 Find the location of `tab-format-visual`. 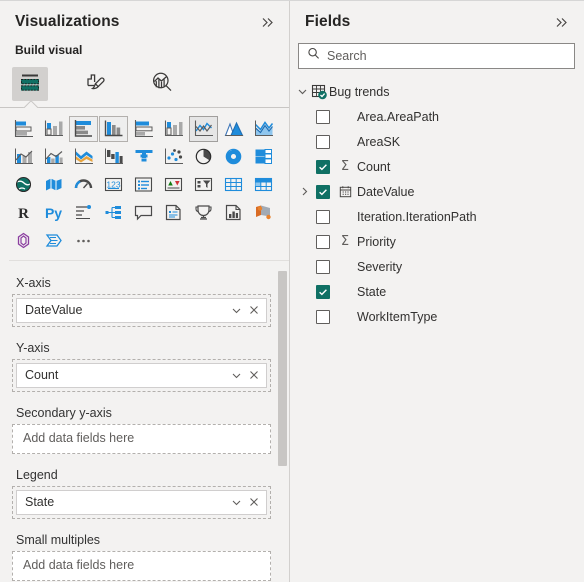

tab-format-visual is located at coordinates (96, 84).